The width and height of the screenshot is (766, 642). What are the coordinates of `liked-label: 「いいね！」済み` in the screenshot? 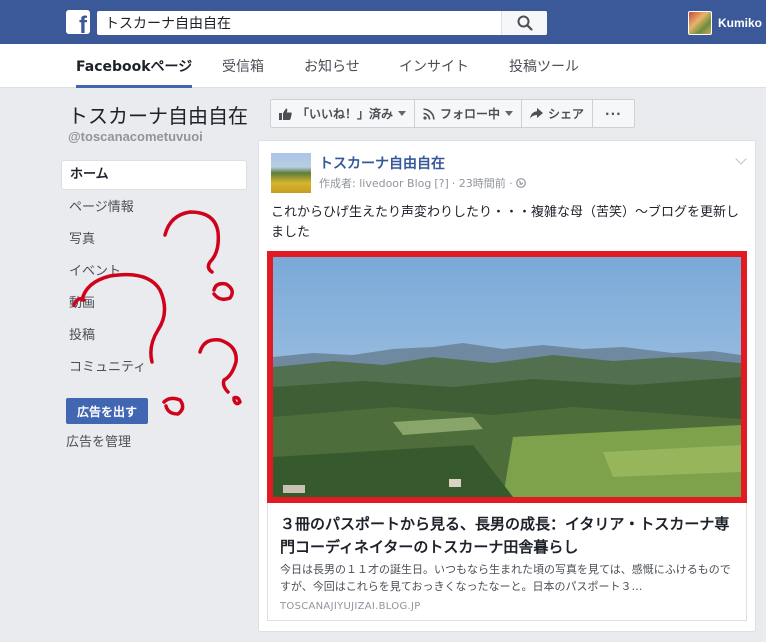 It's located at (345, 114).